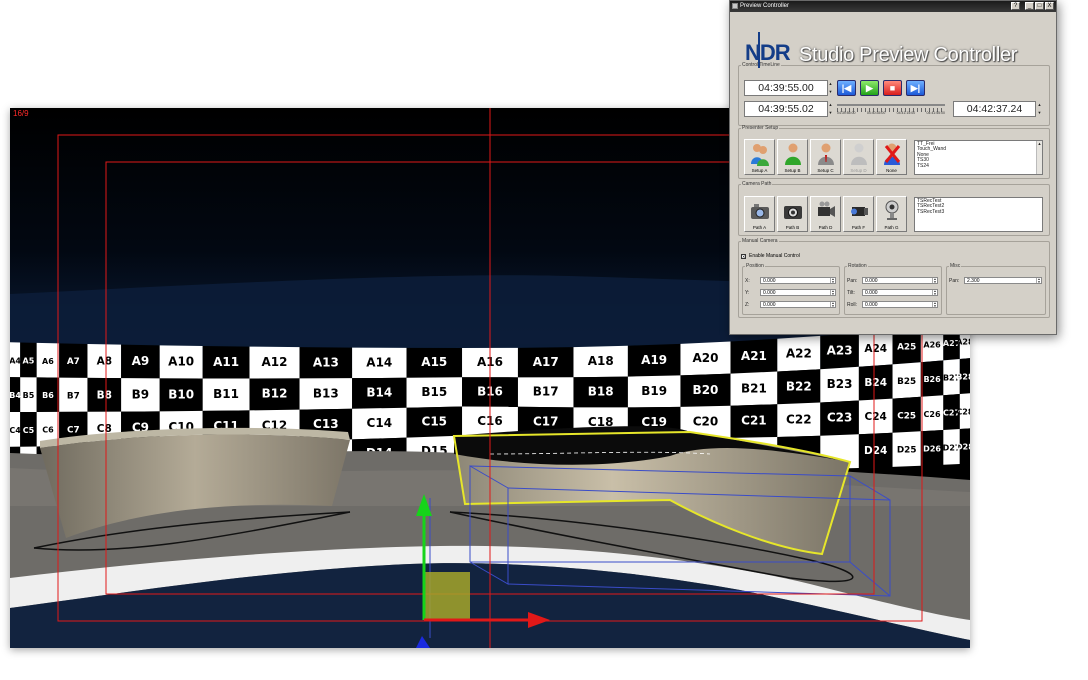 This screenshot has height=680, width=1088. I want to click on list-item: TSRecTest3, so click(978, 212).